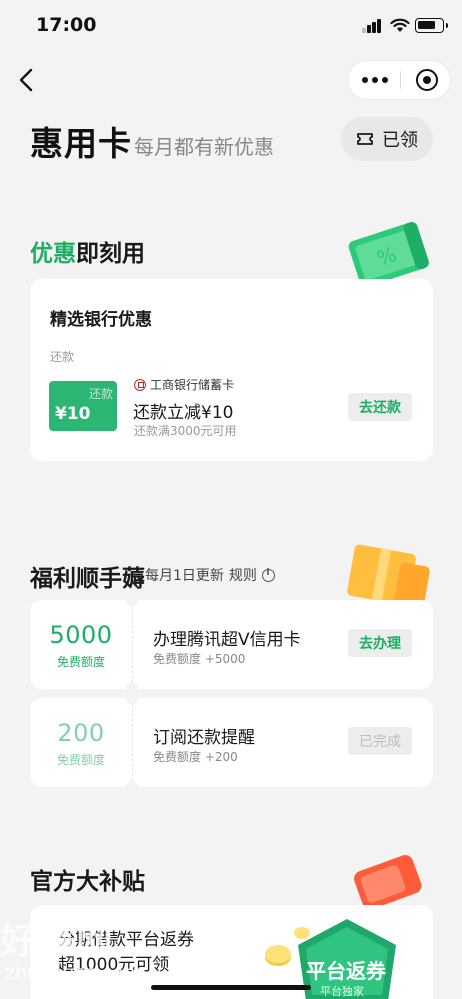  I want to click on coupon-tile: 还款 ¥10, so click(83, 406).